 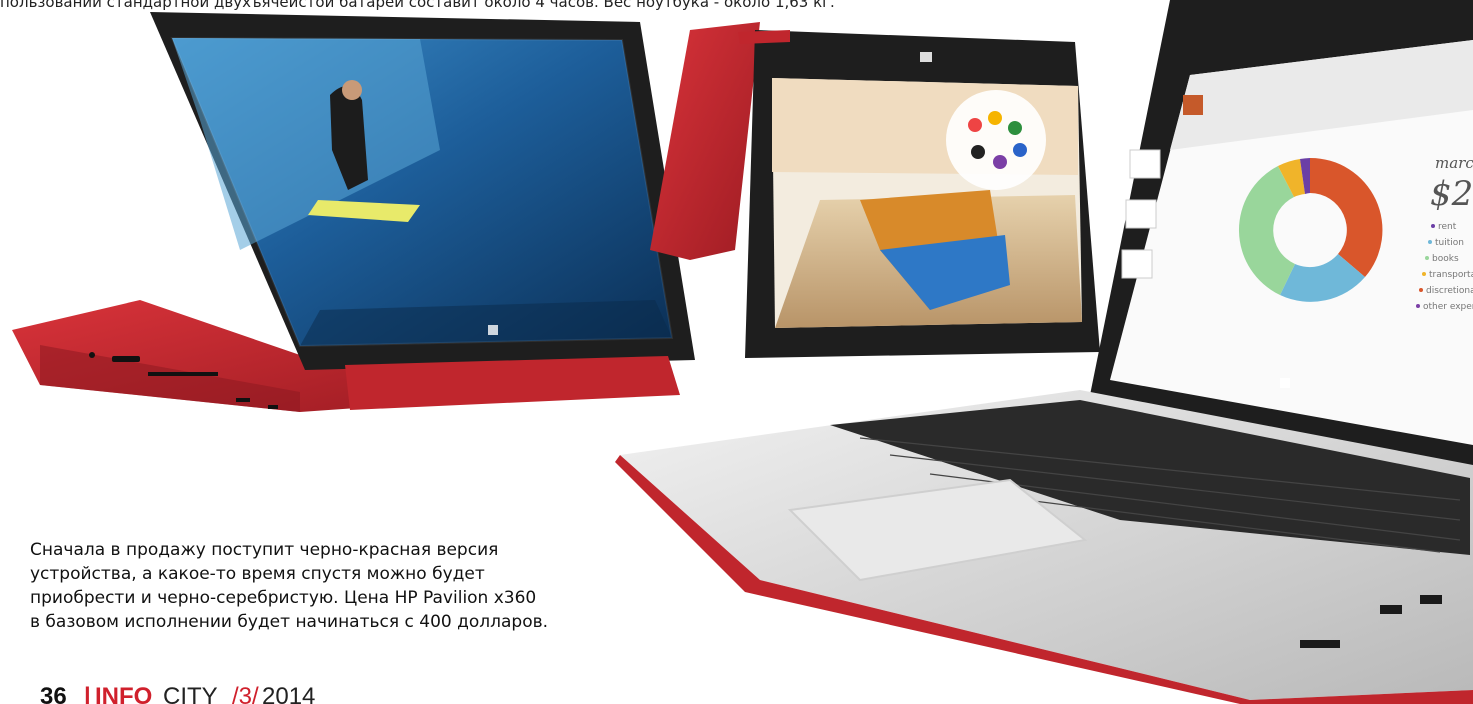 I want to click on legend-item: books, so click(x=1445, y=259).